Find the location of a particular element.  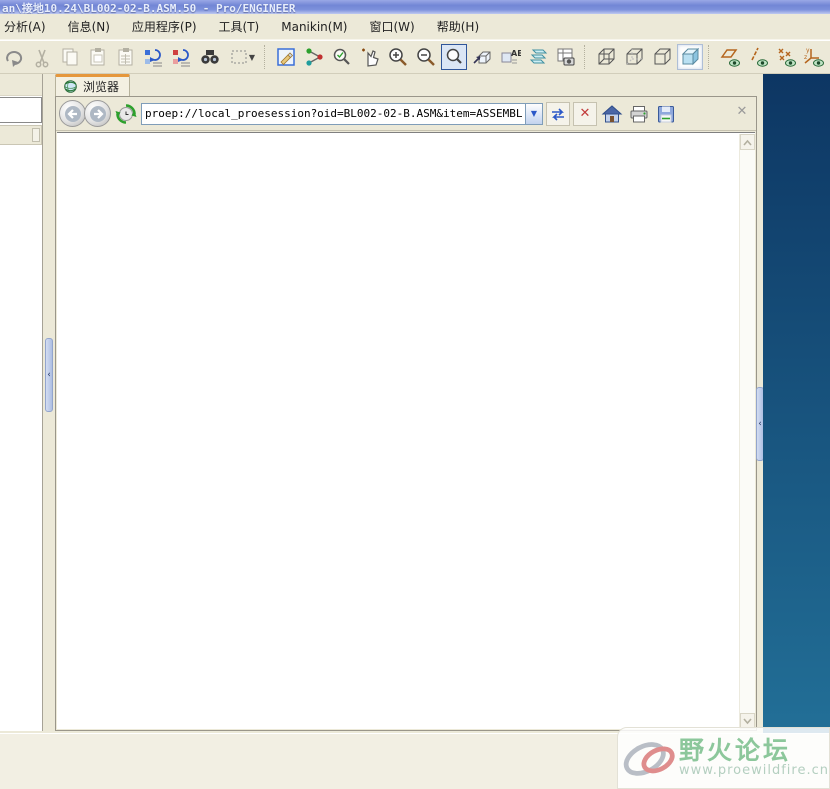

svg-text: y is located at coordinates (808, 50).